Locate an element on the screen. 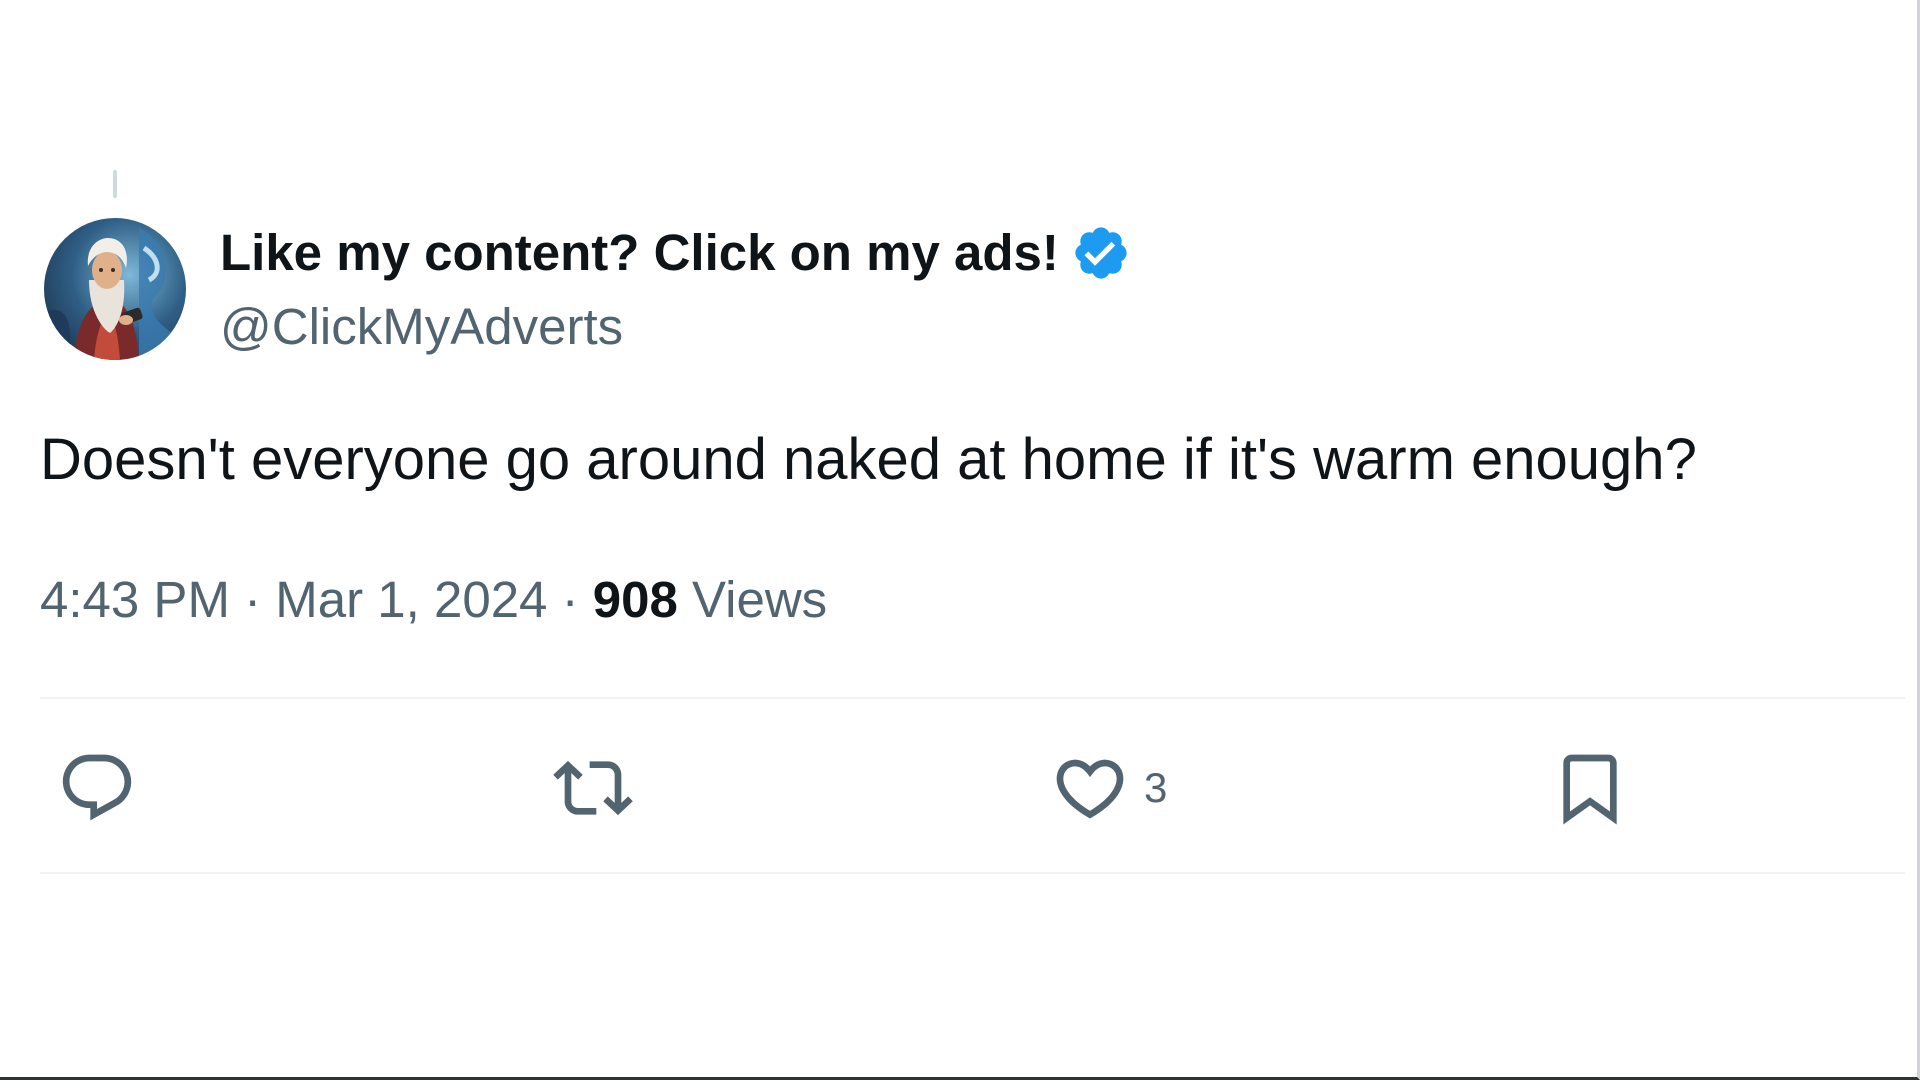 The height and width of the screenshot is (1080, 1920). bookmark-button is located at coordinates (1597, 788).